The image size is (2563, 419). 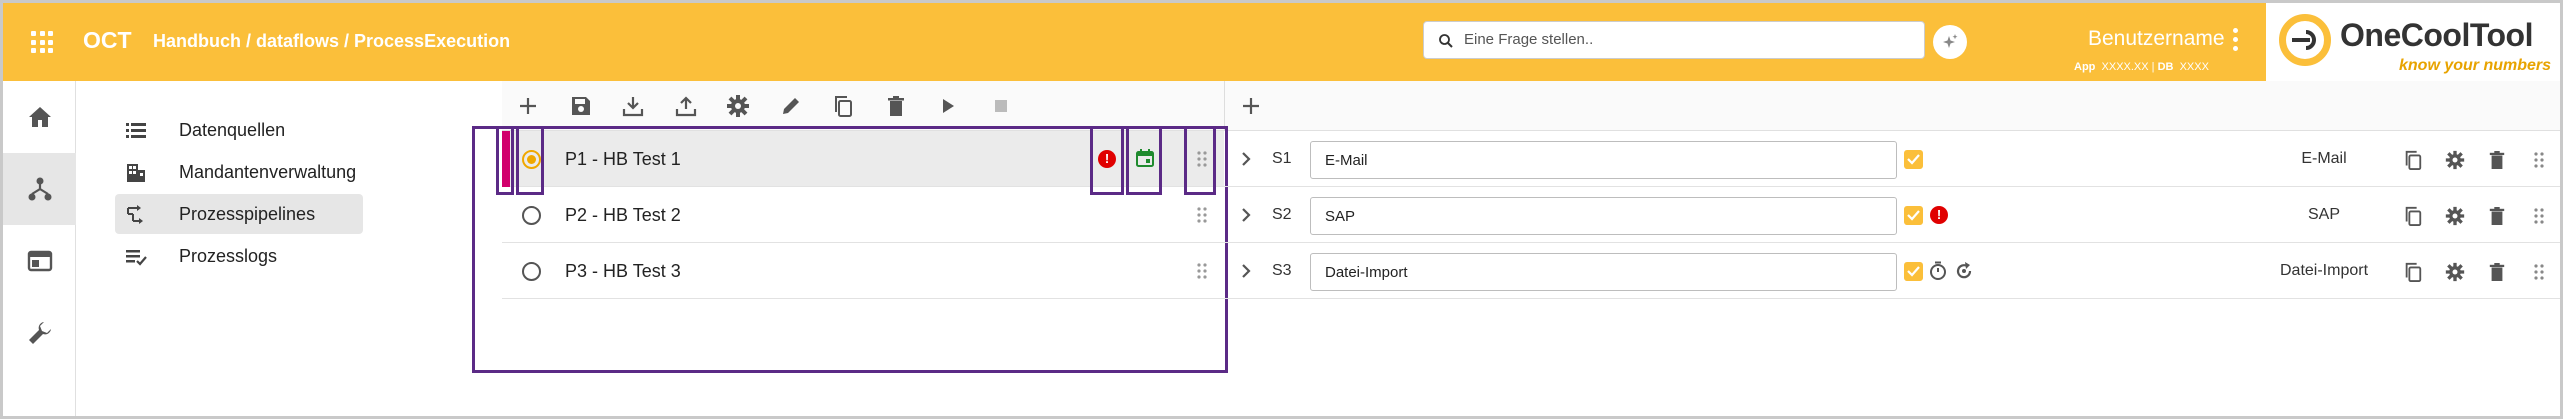 What do you see at coordinates (633, 106) in the screenshot?
I see `download-button` at bounding box center [633, 106].